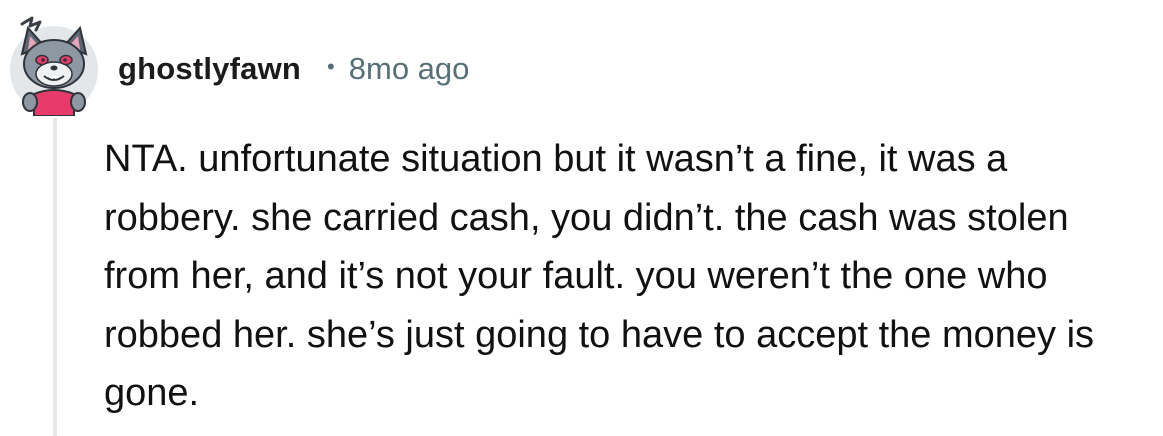  What do you see at coordinates (209, 69) in the screenshot?
I see `author-username: ghostlyfawn` at bounding box center [209, 69].